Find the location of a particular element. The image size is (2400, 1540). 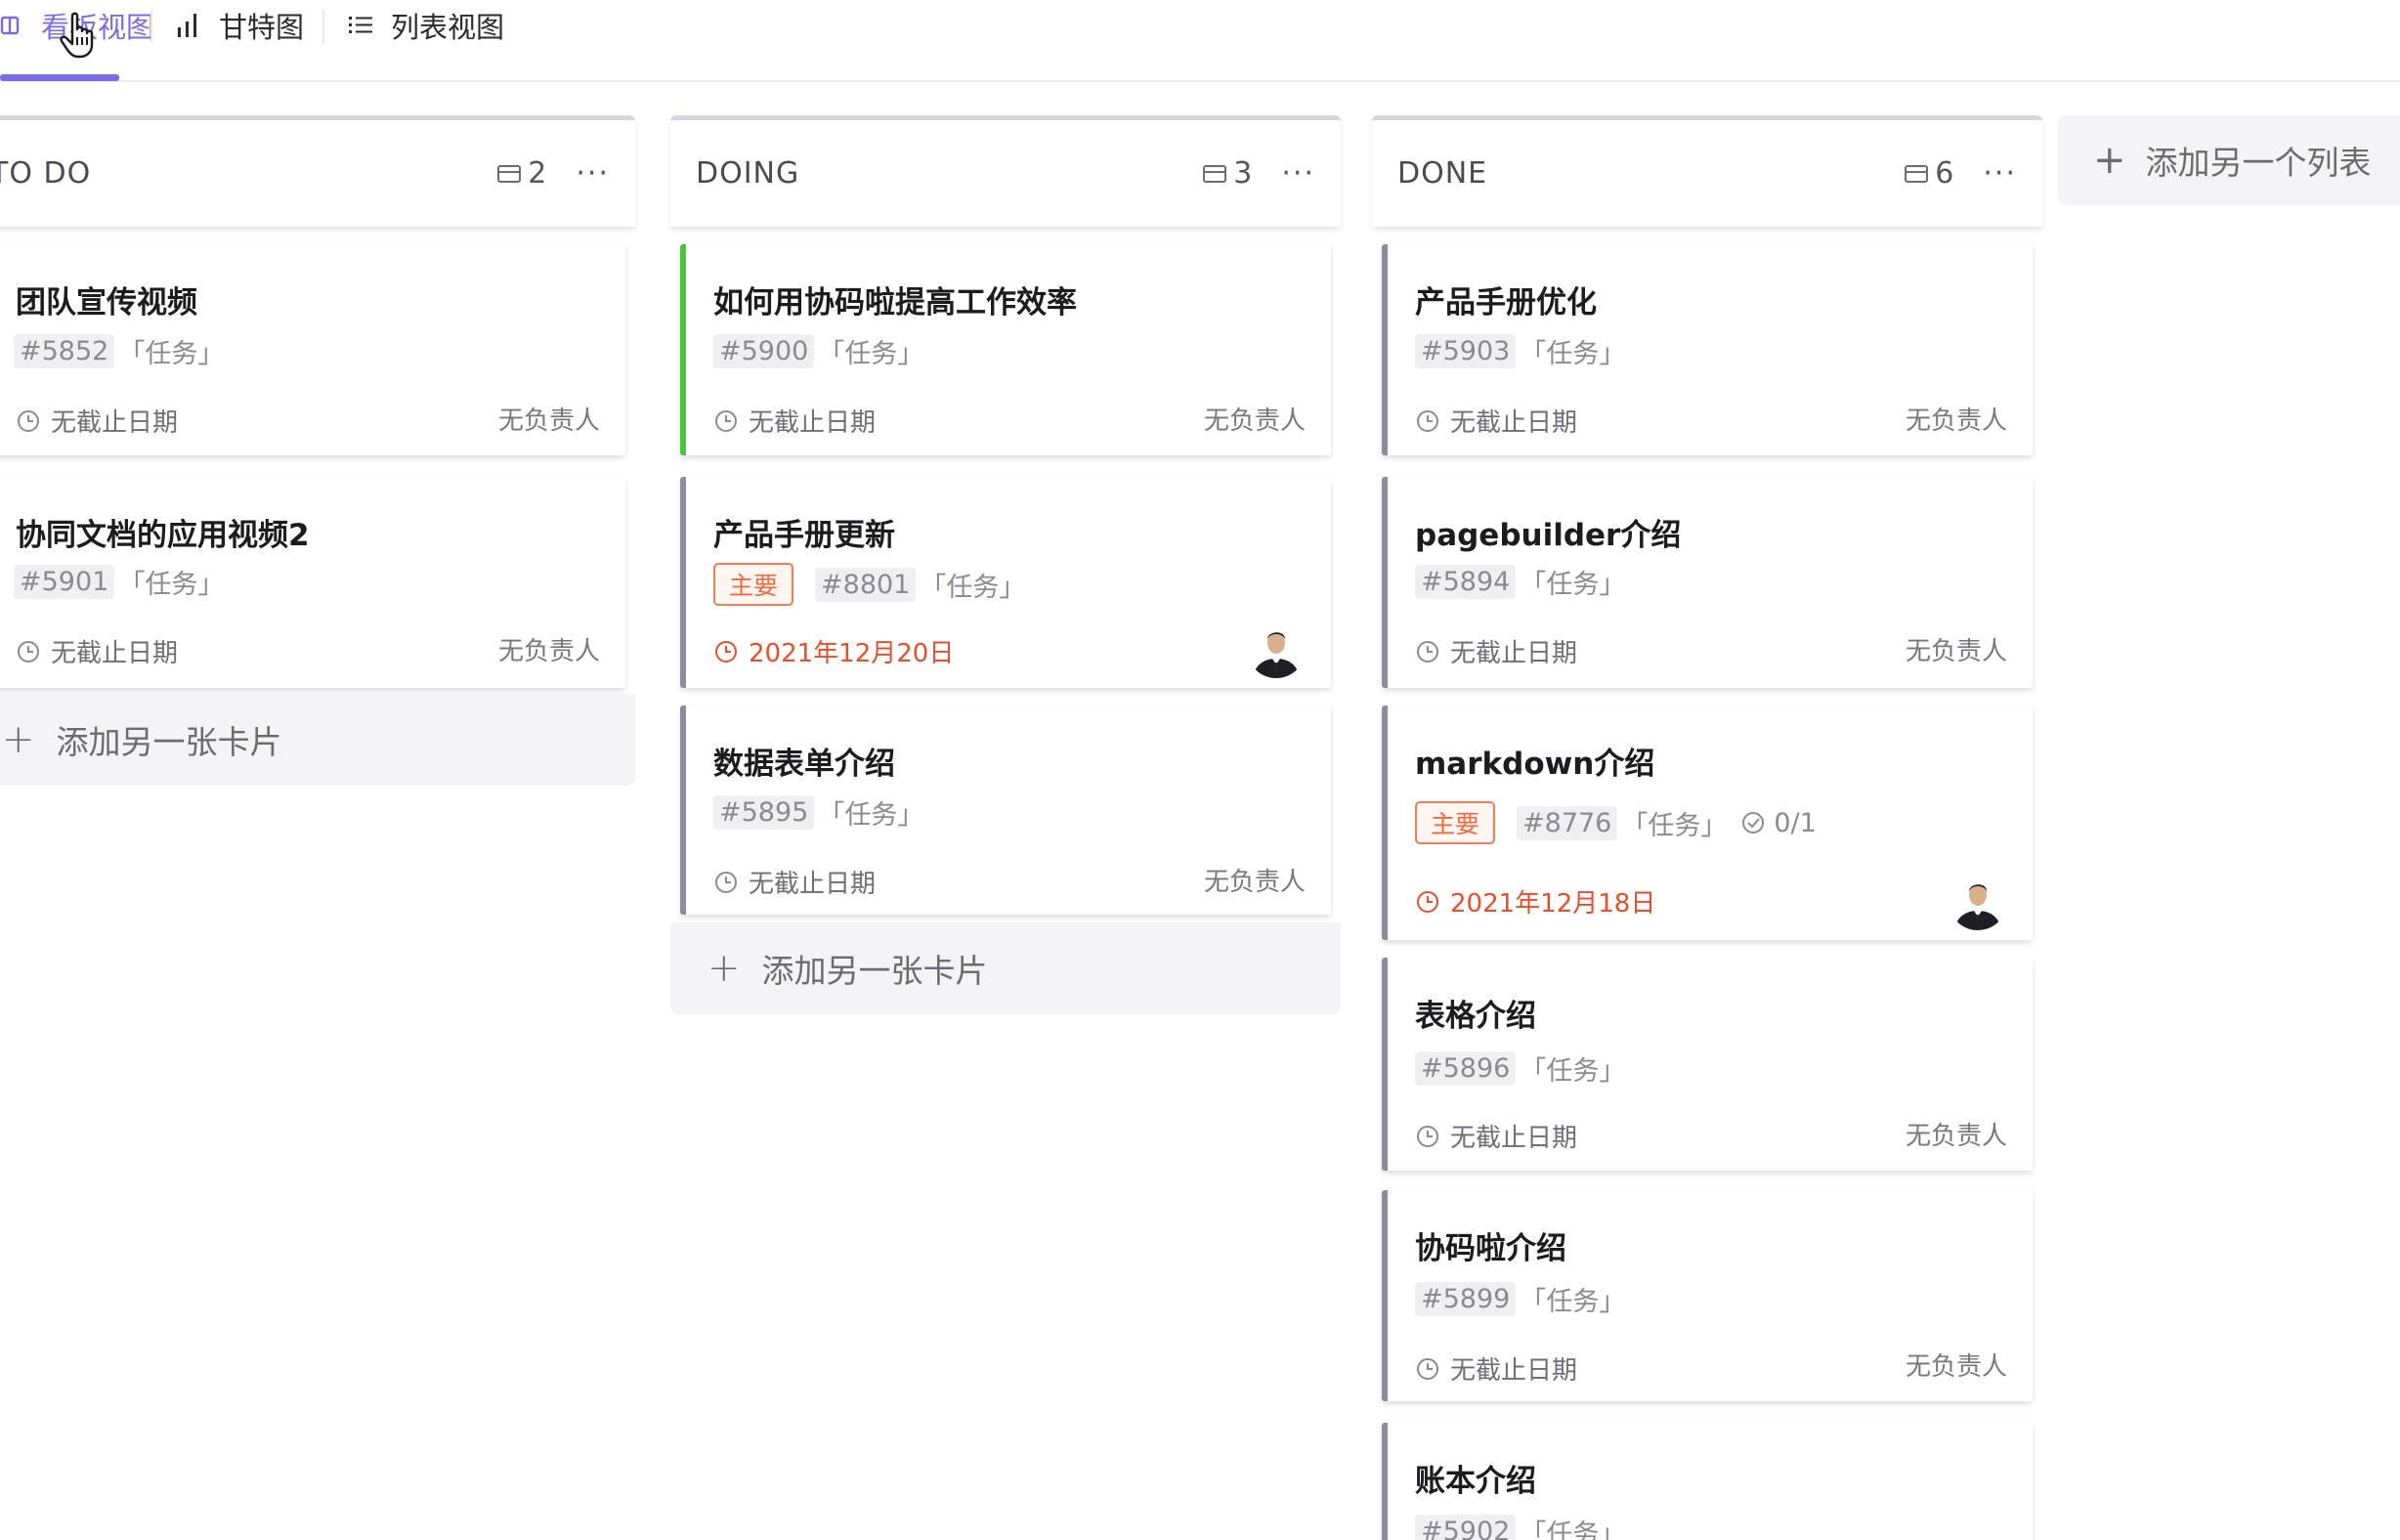

task-card: 产品手册更新 主要 #8801 「任务」 2021年12月20日 is located at coordinates (1006, 582).